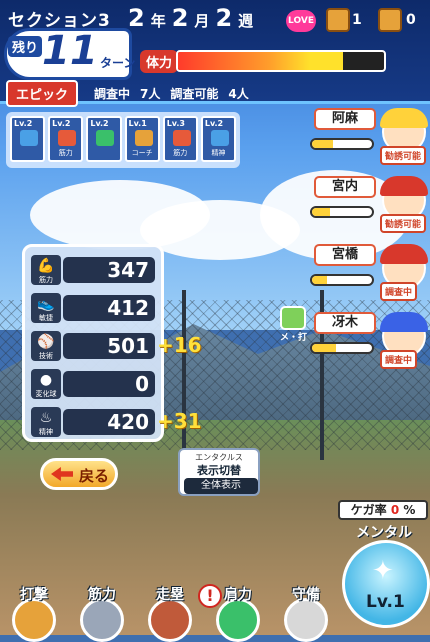 Image resolution: width=430 pixels, height=642 pixels. Describe the element at coordinates (170, 613) in the screenshot. I see `training-3-button: 走塁` at that location.